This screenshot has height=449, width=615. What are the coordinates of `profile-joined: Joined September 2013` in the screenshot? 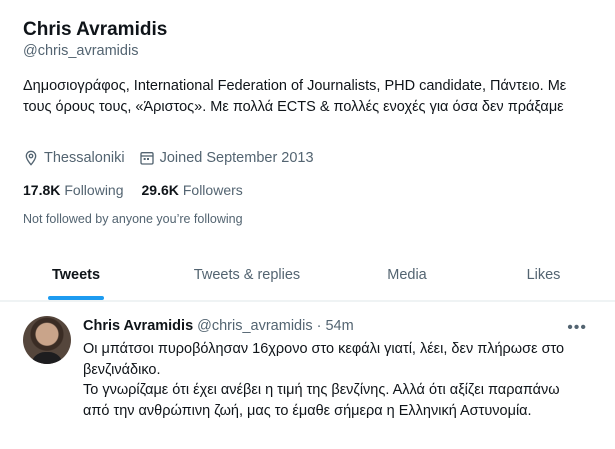 It's located at (226, 158).